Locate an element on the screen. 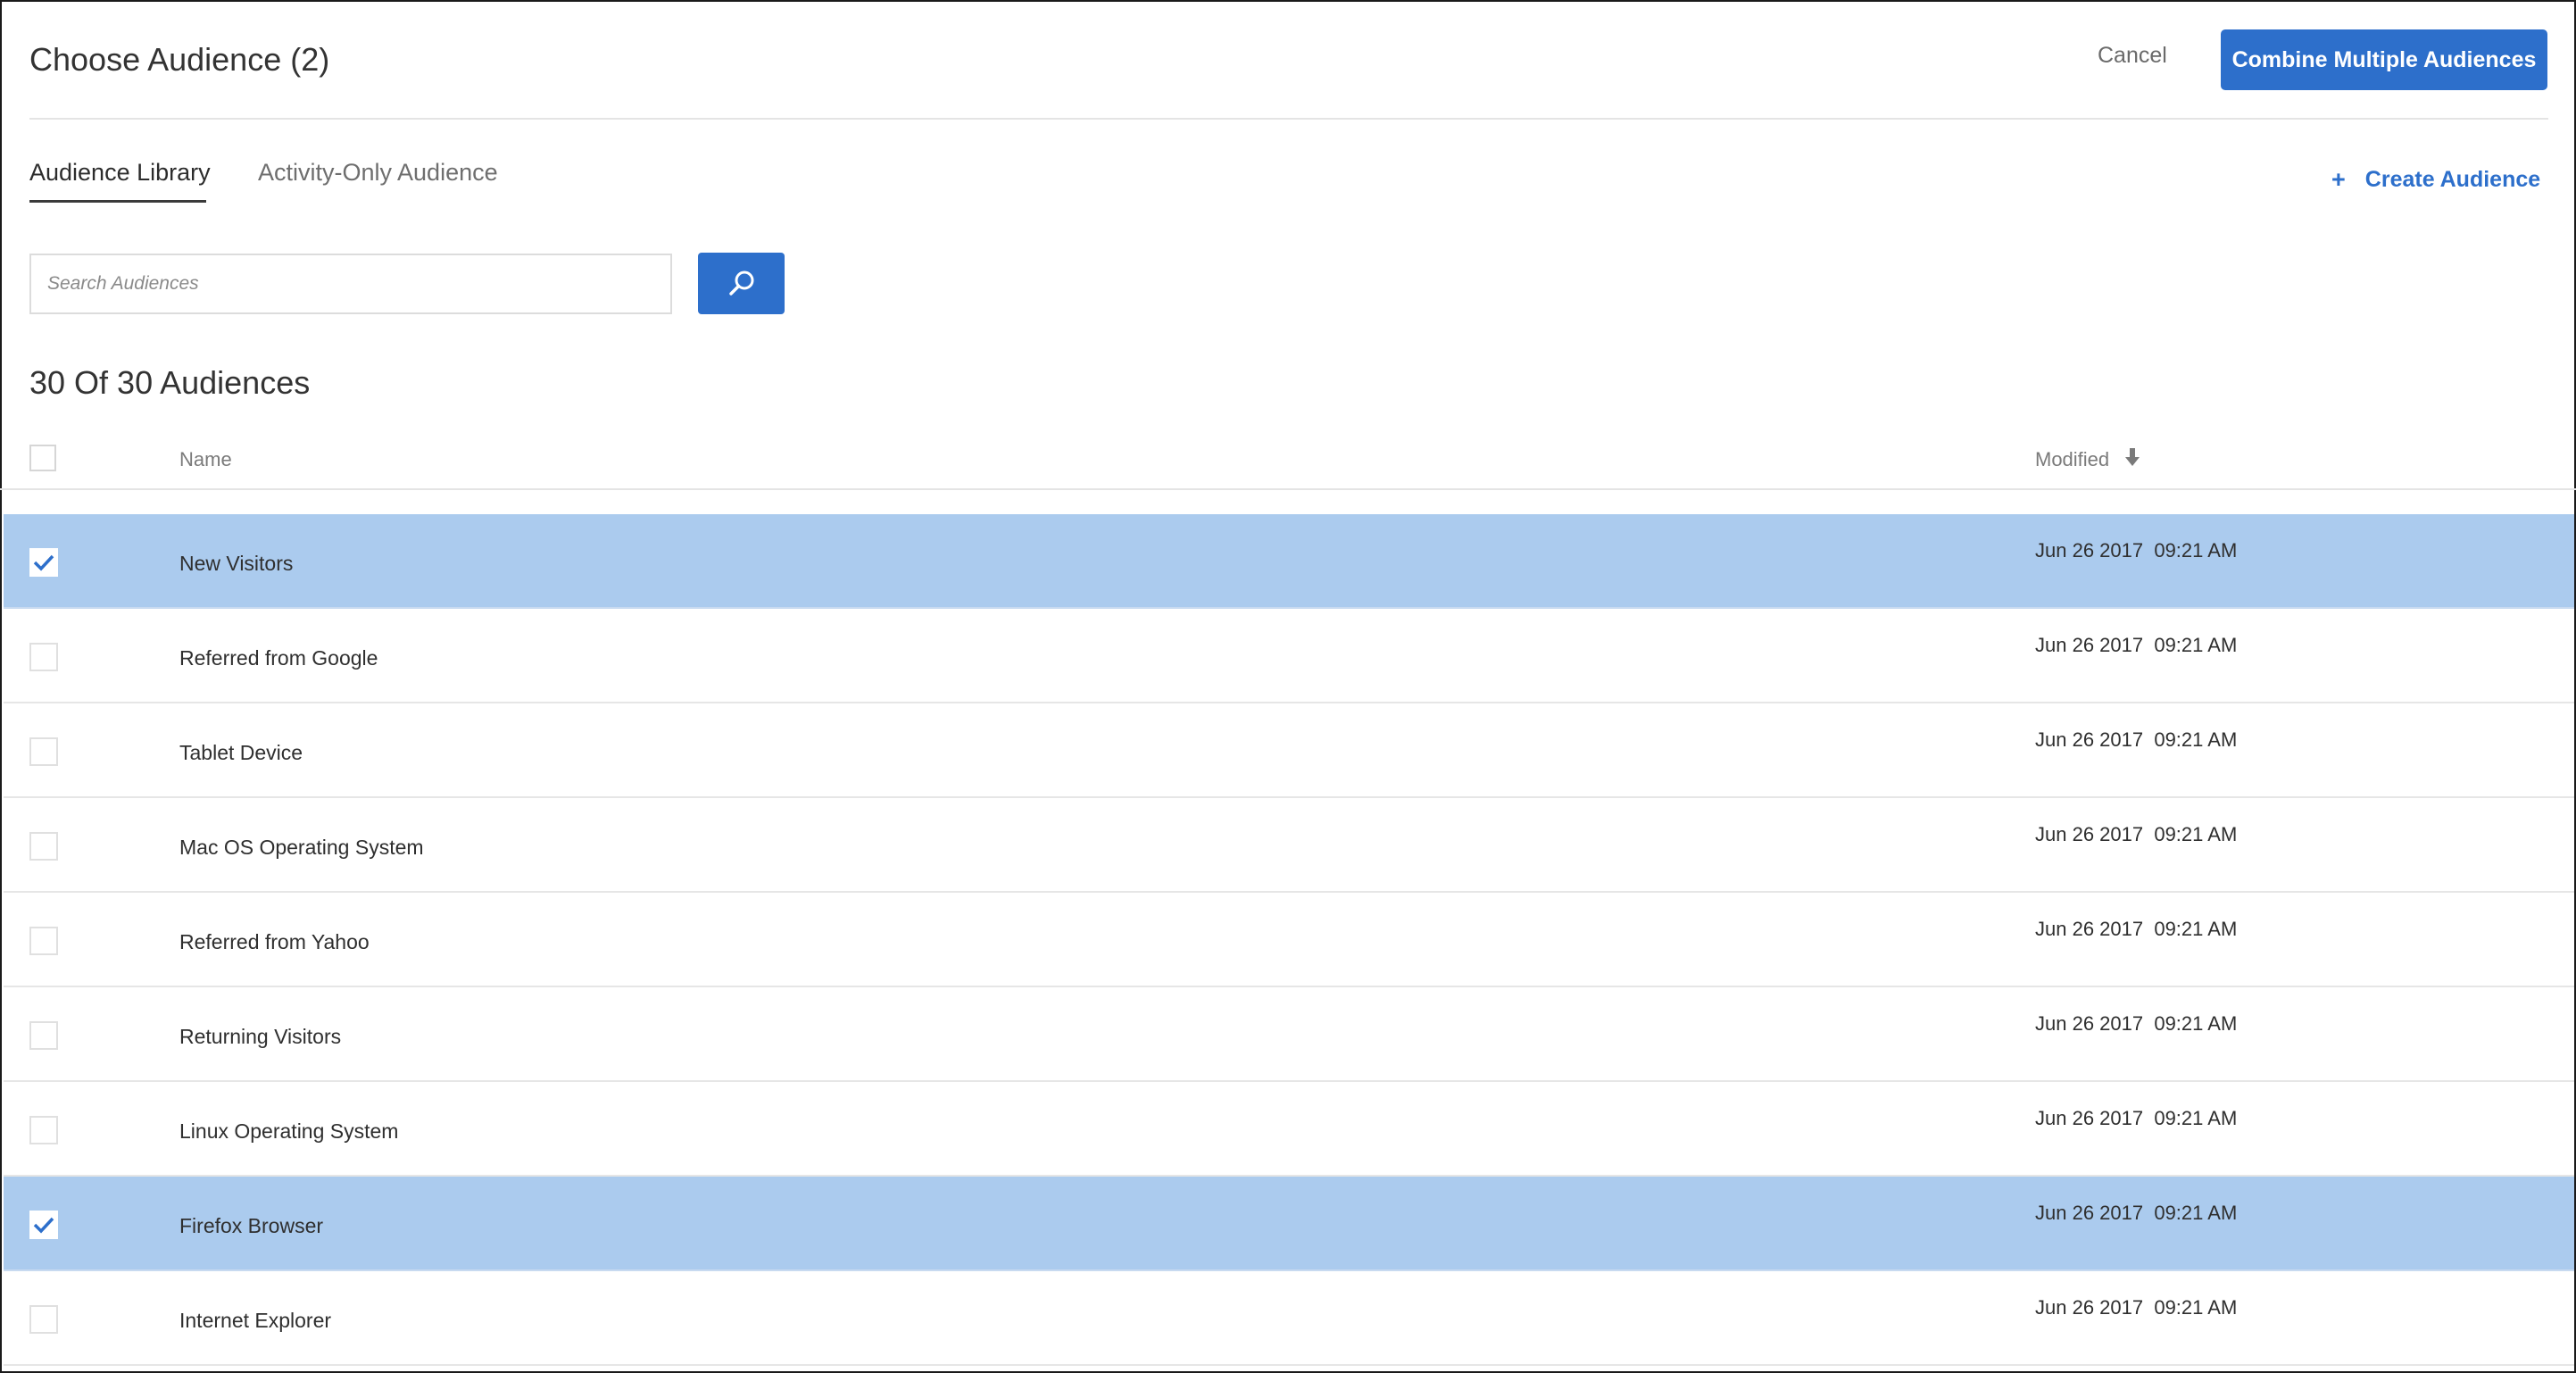  row-name: Referred from Google is located at coordinates (278, 658).